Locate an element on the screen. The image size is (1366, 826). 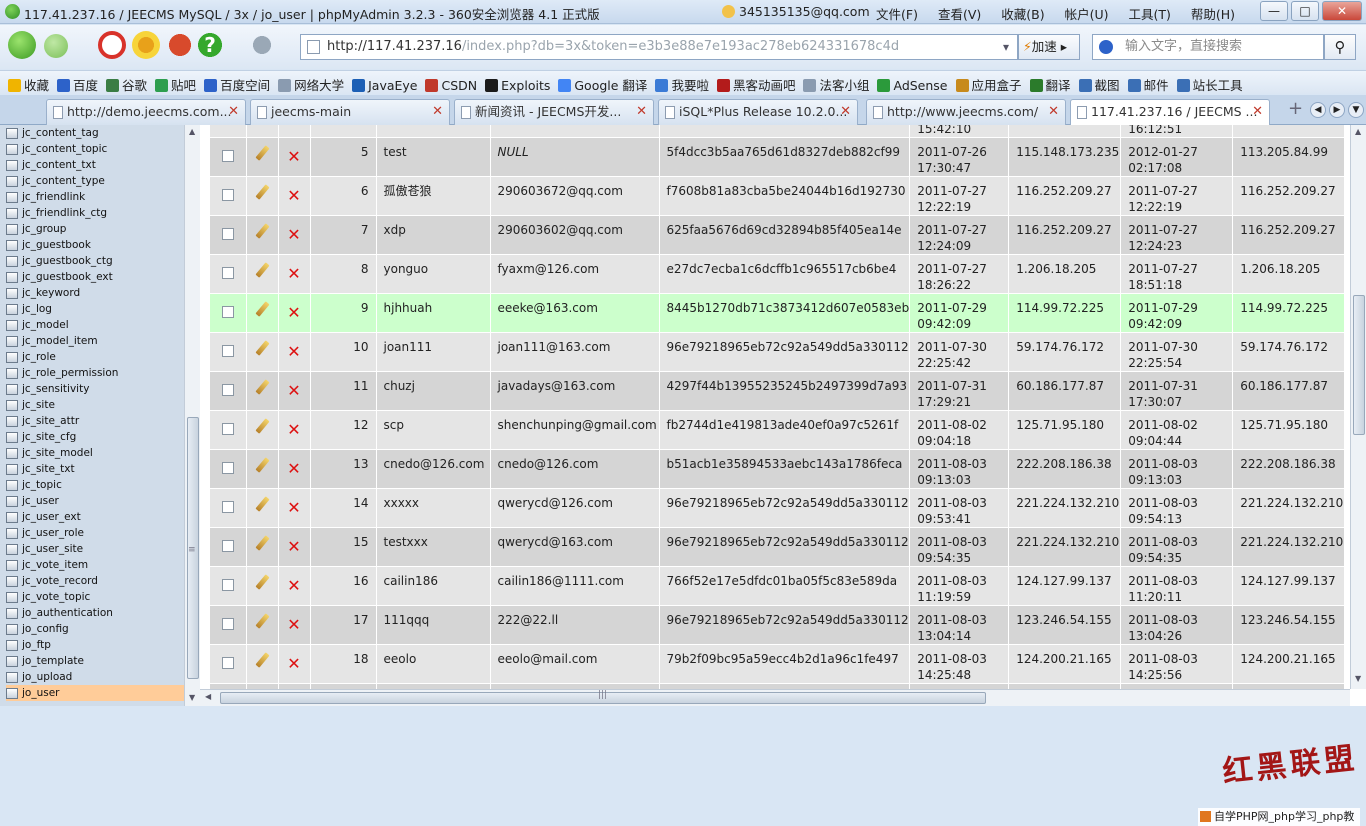
close-window-button: ✕ is located at coordinates (1342, 11).